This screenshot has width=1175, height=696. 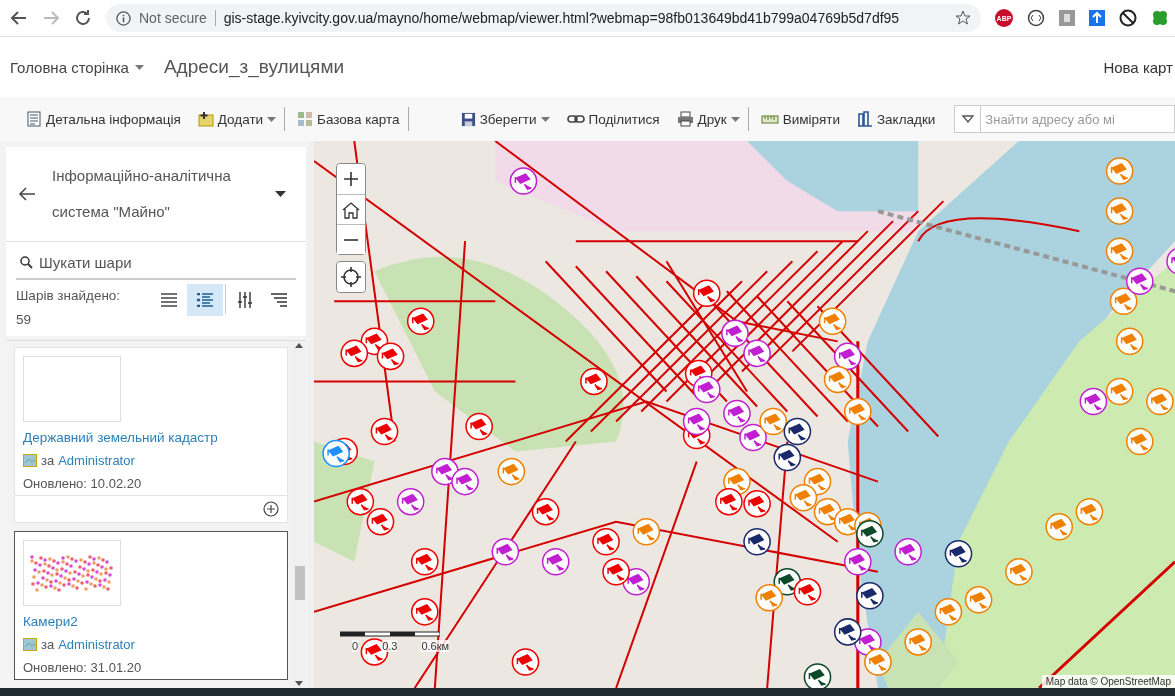 I want to click on map-attribution: Map data © OpenStreetMap, so click(x=1108, y=681).